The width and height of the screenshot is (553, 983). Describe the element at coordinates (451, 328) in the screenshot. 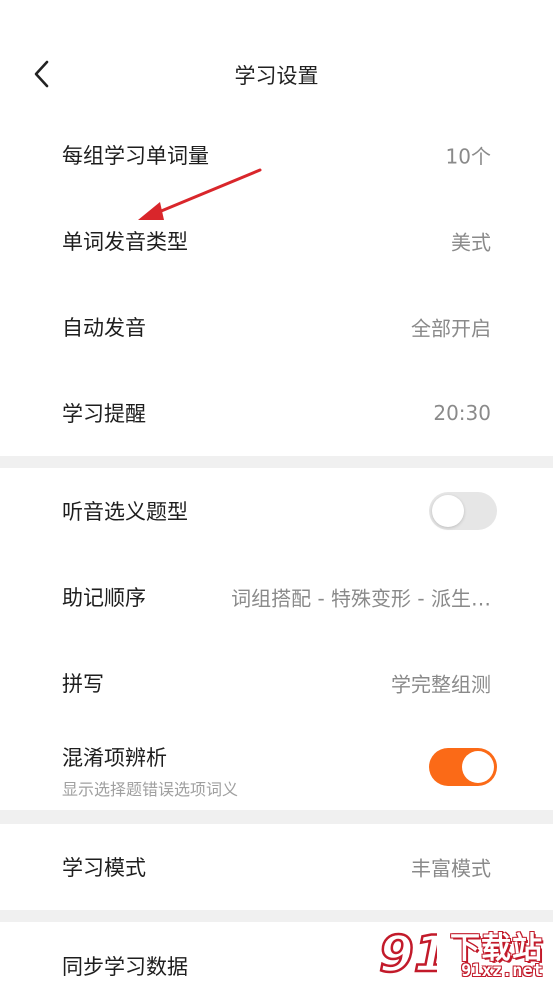

I see `setting-value: 全部开启` at that location.